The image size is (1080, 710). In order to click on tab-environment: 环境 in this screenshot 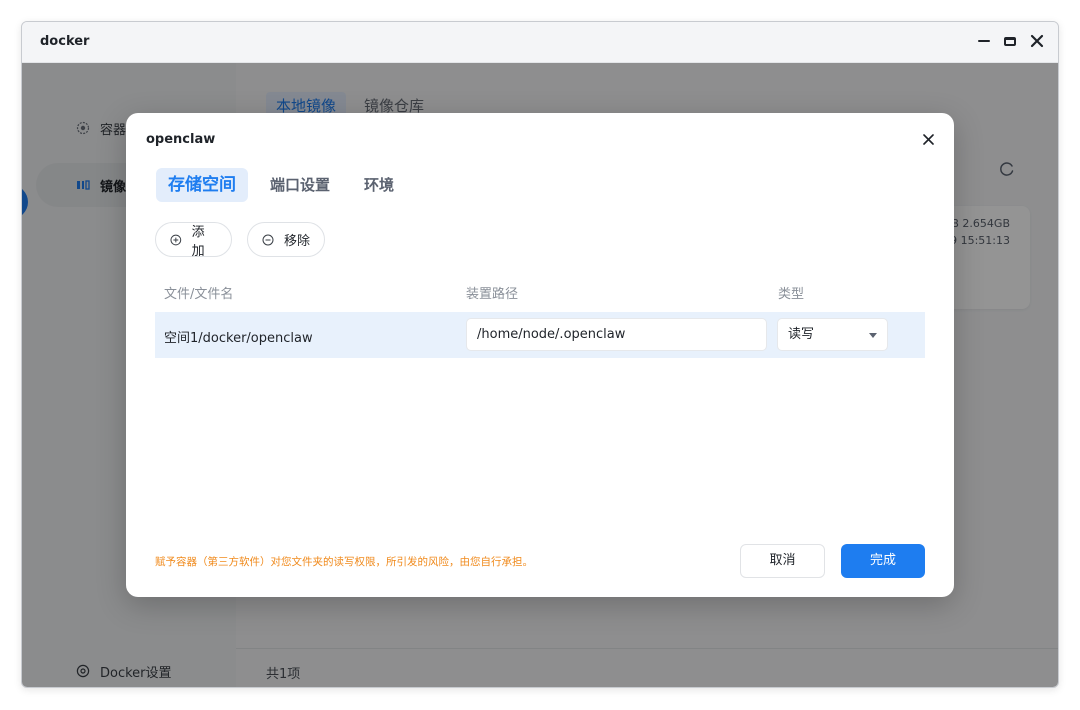, I will do `click(379, 185)`.